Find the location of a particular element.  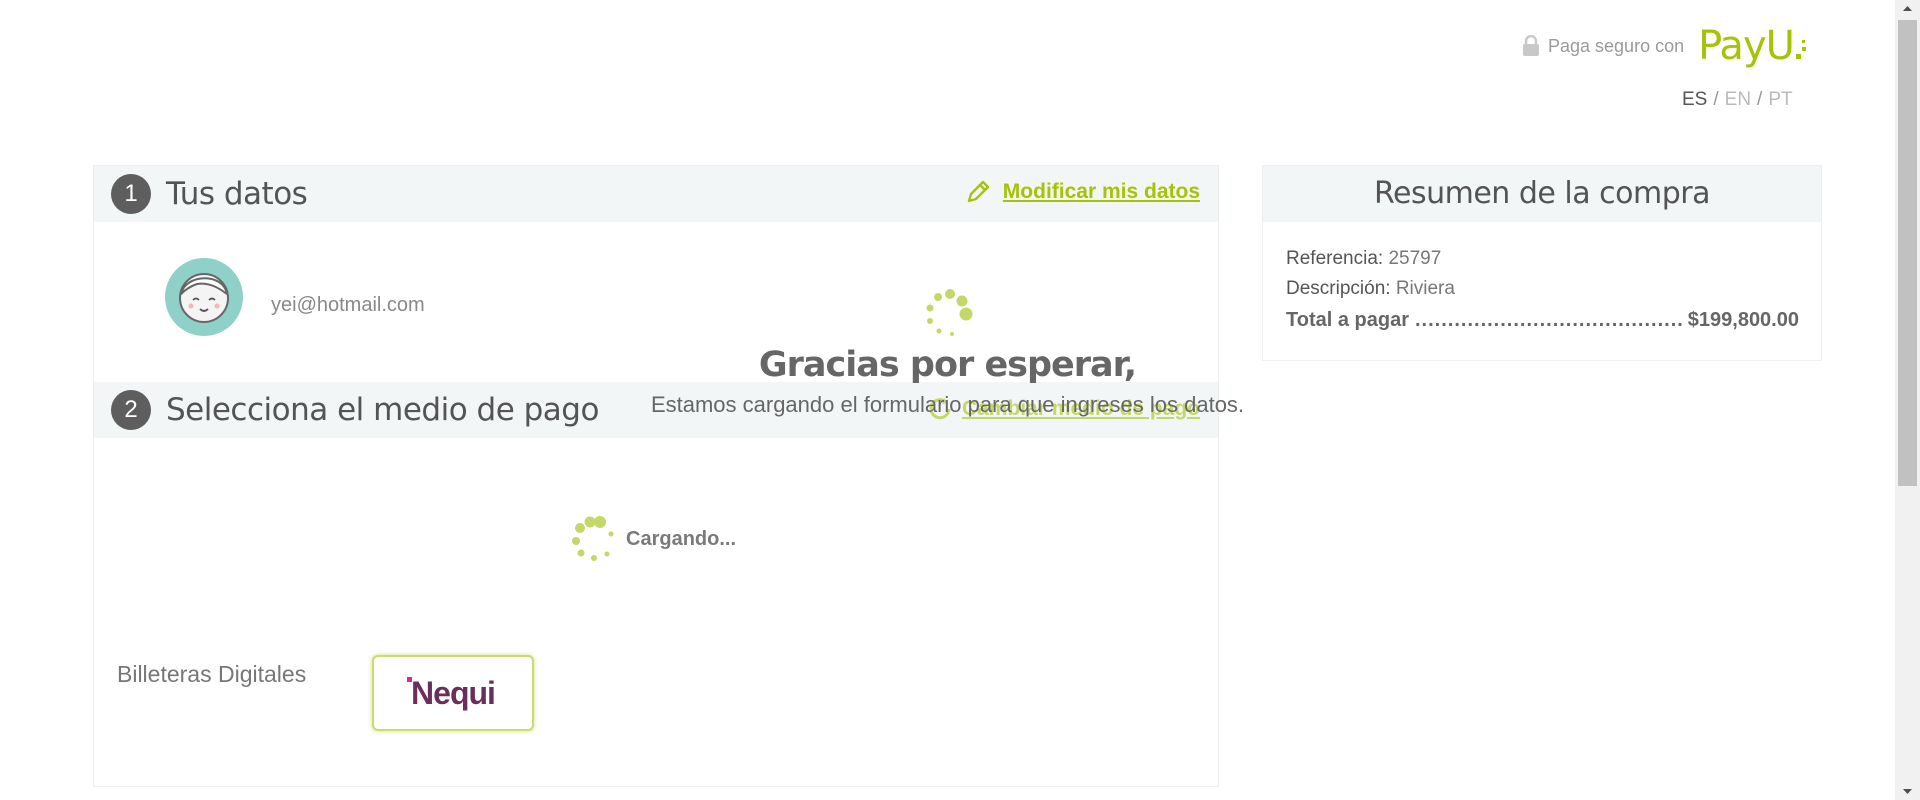

nequi-label: Nequi is located at coordinates (453, 692).